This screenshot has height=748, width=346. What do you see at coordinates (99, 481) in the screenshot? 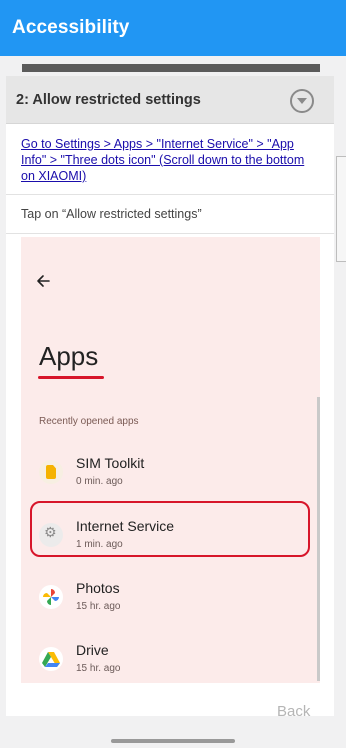
I see `app-time: 0 min. ago` at bounding box center [99, 481].